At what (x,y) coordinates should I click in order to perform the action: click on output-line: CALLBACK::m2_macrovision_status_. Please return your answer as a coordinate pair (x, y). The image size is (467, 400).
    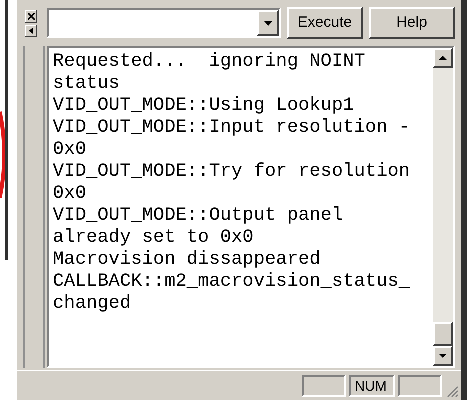
    Looking at the image, I should click on (231, 282).